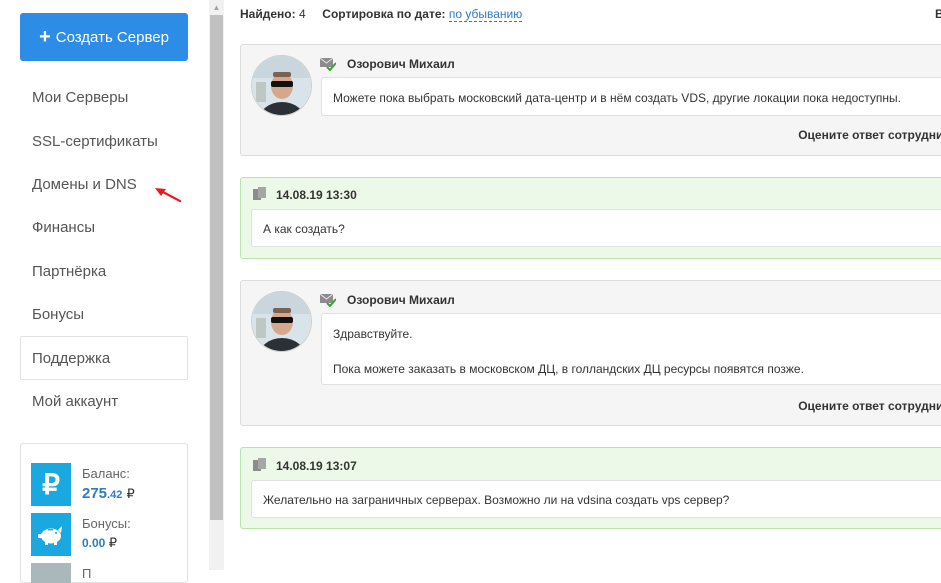  What do you see at coordinates (104, 314) in the screenshot?
I see `sidebar-item-bonuses: Бонусы` at bounding box center [104, 314].